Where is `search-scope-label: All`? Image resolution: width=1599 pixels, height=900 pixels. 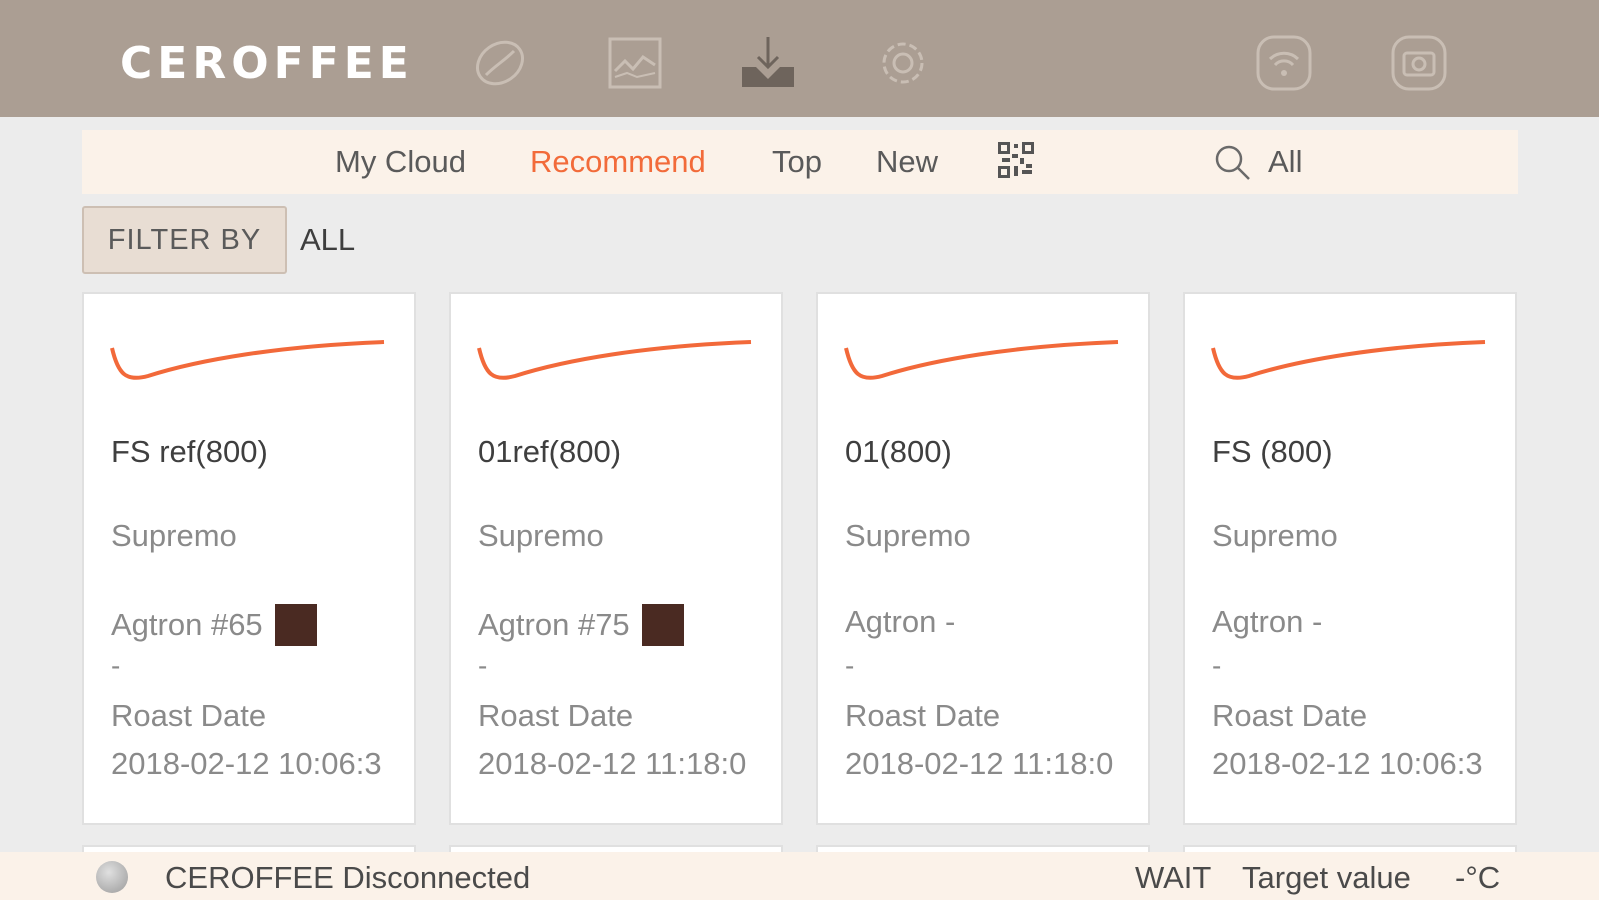 search-scope-label: All is located at coordinates (1285, 162).